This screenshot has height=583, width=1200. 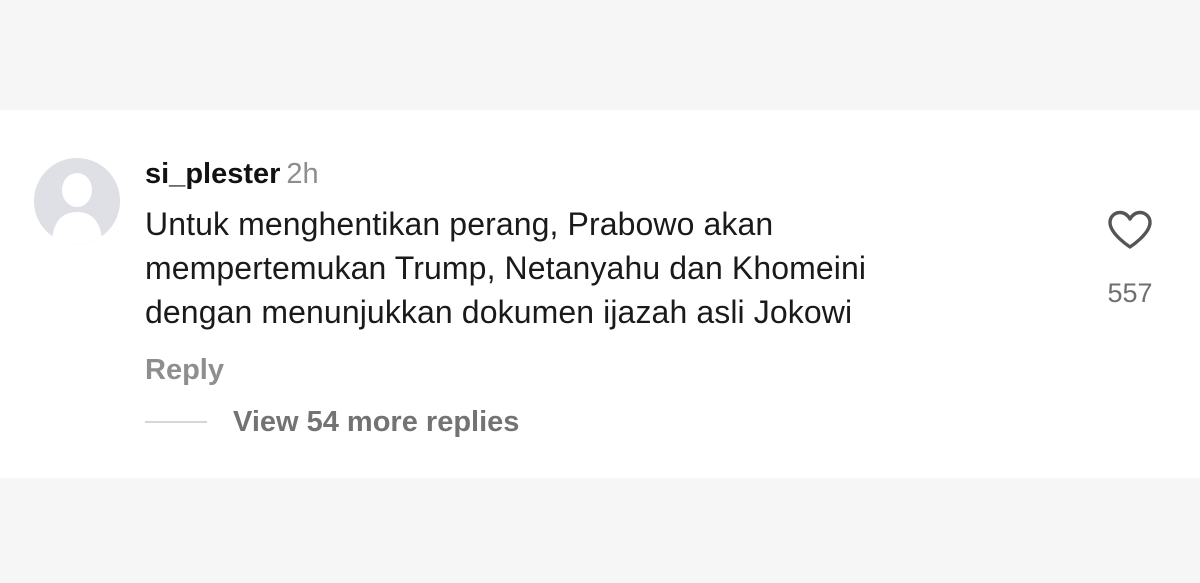 I want to click on view-more-replies-button: View 54 more replies, so click(x=332, y=422).